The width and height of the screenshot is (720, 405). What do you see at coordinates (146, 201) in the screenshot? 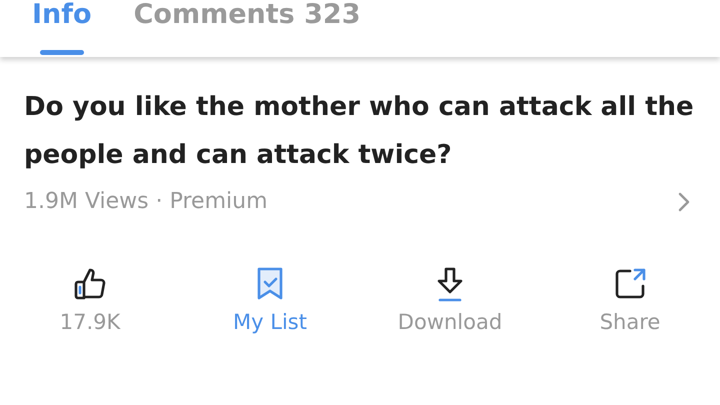
I see `video-meta: 1.9M Views · Premium` at bounding box center [146, 201].